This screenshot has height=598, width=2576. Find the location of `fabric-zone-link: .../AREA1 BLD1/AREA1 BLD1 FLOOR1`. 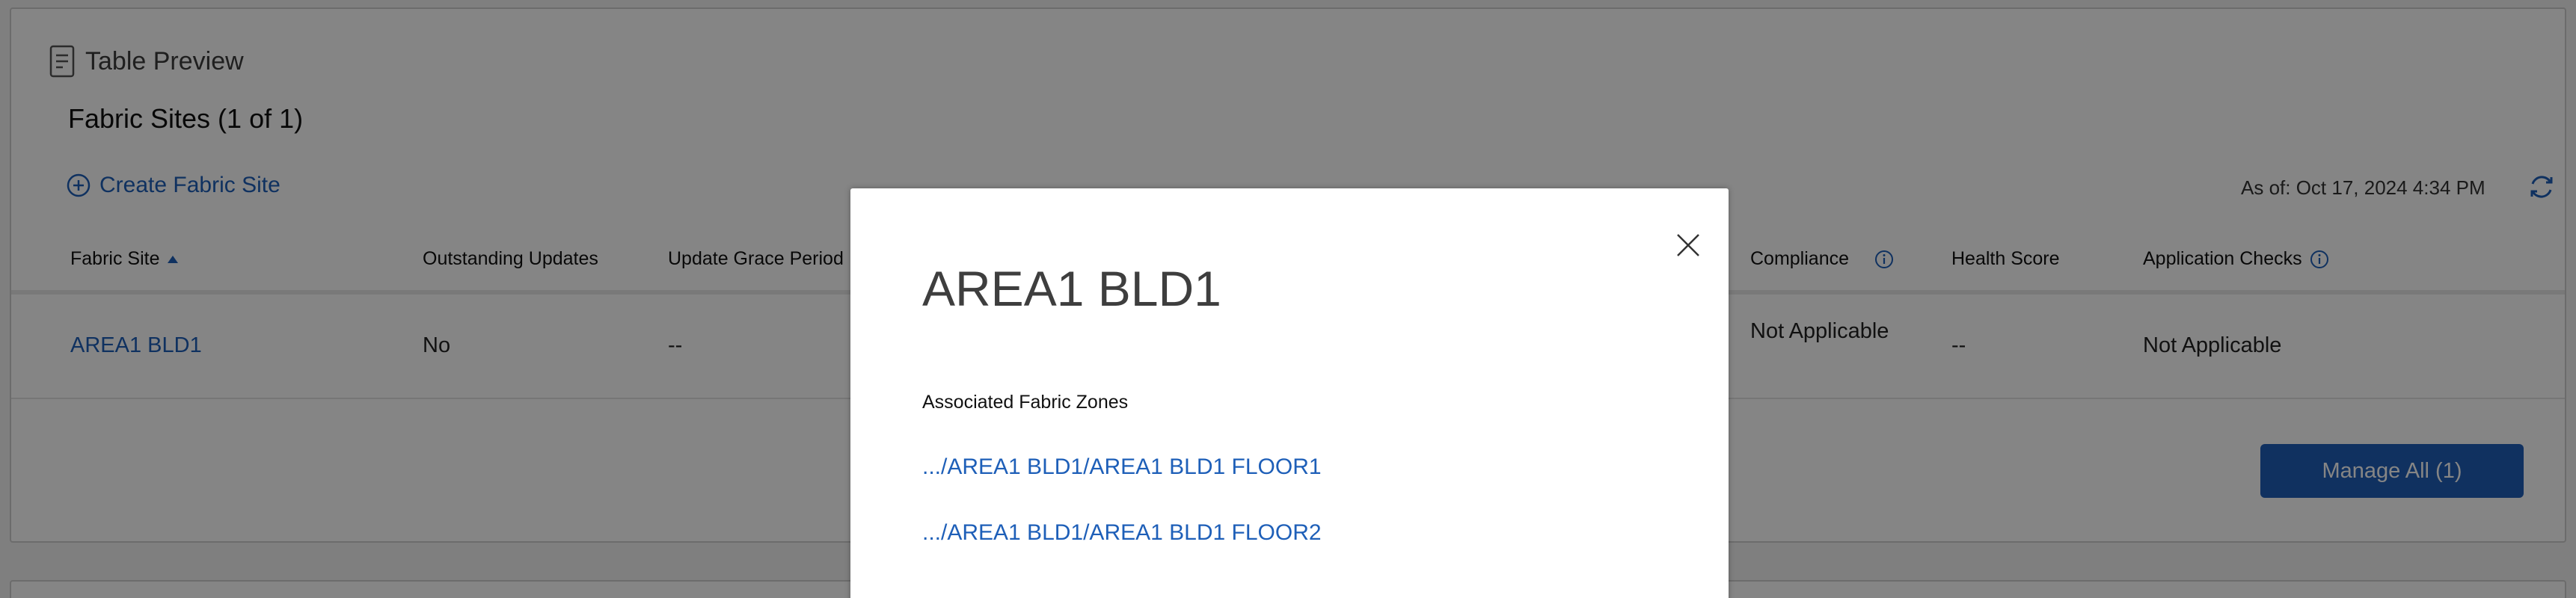

fabric-zone-link: .../AREA1 BLD1/AREA1 BLD1 FLOOR1 is located at coordinates (1122, 467).